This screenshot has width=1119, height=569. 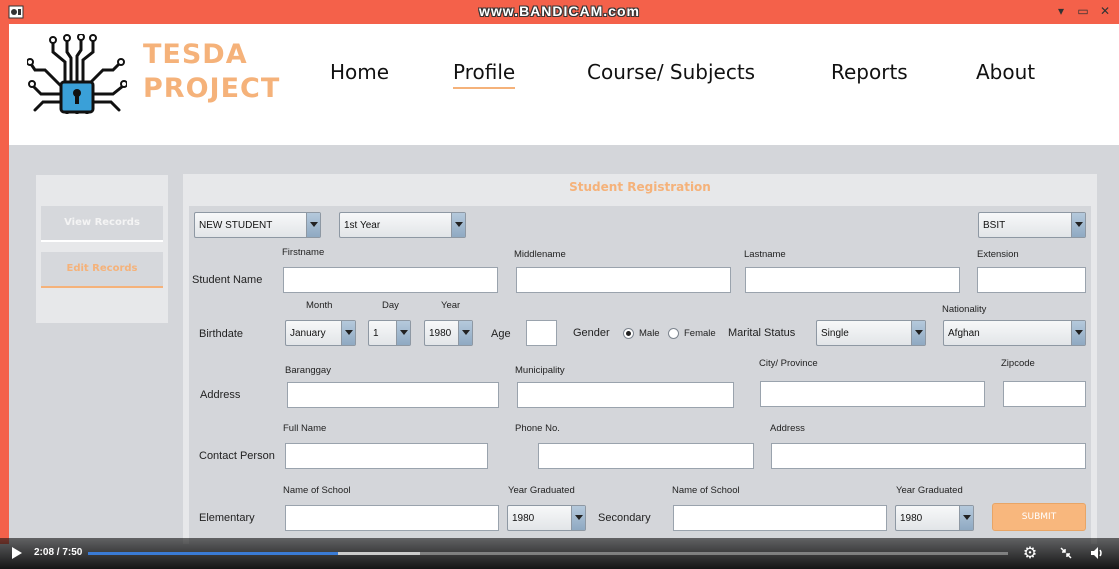 I want to click on contact-address-field, so click(x=928, y=456).